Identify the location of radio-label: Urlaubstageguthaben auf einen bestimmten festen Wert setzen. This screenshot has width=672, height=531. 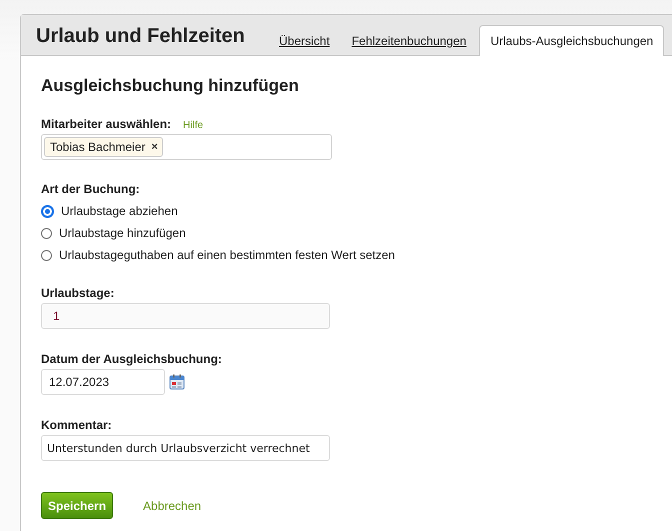
(227, 255).